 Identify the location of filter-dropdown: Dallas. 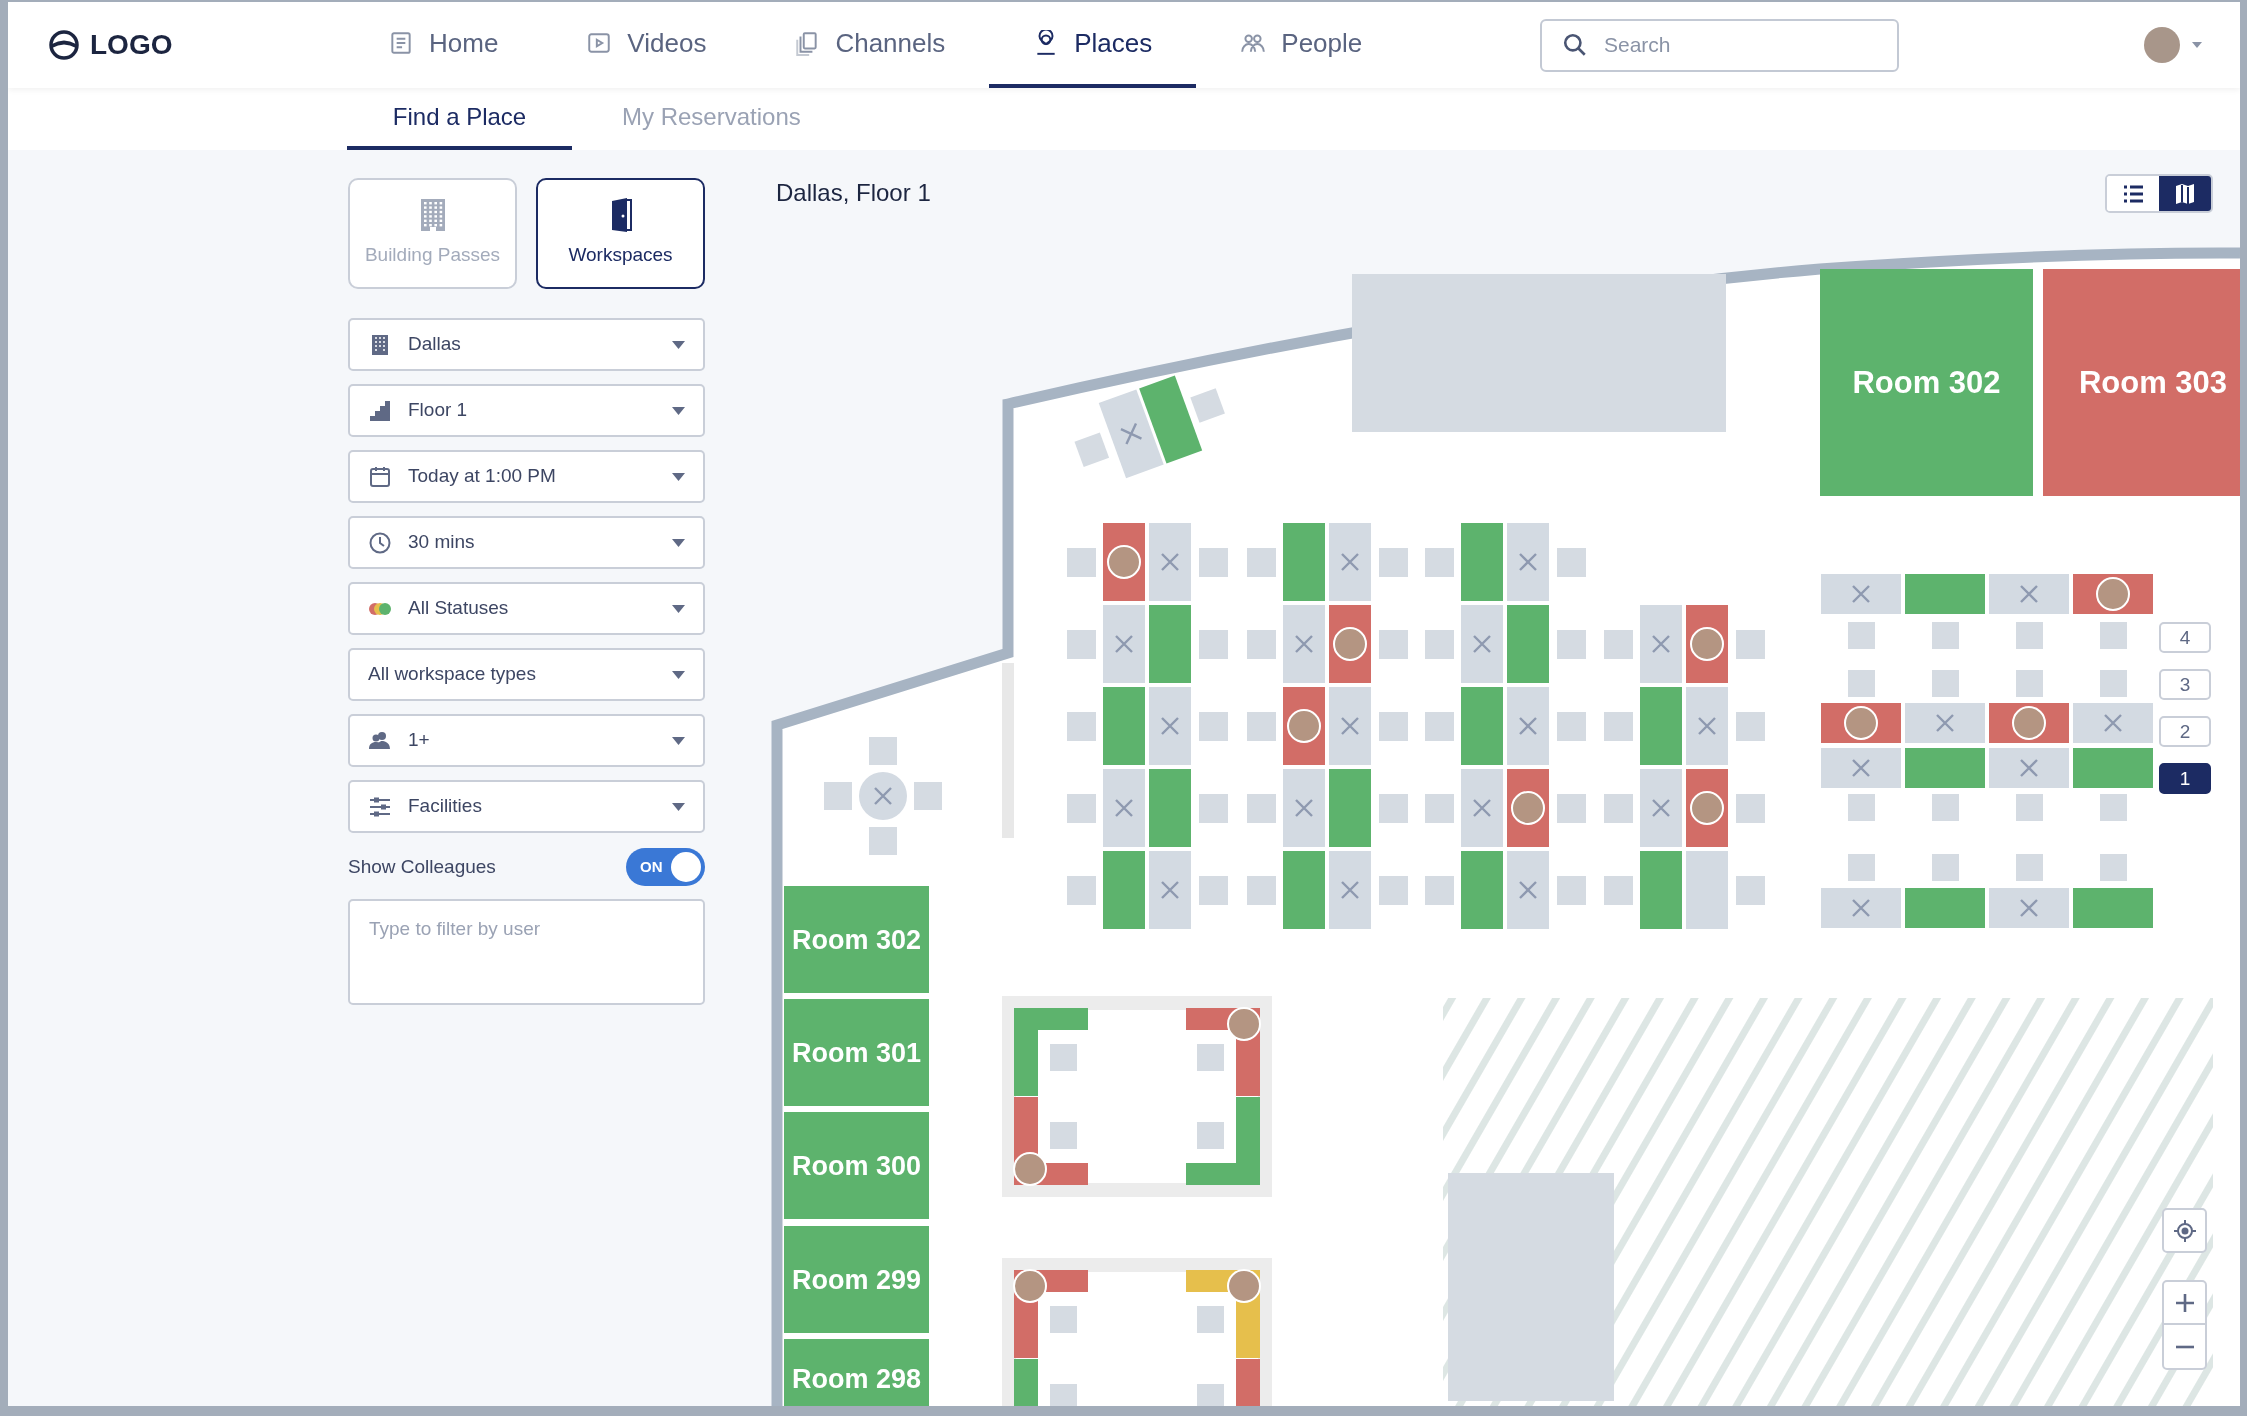
(526, 344).